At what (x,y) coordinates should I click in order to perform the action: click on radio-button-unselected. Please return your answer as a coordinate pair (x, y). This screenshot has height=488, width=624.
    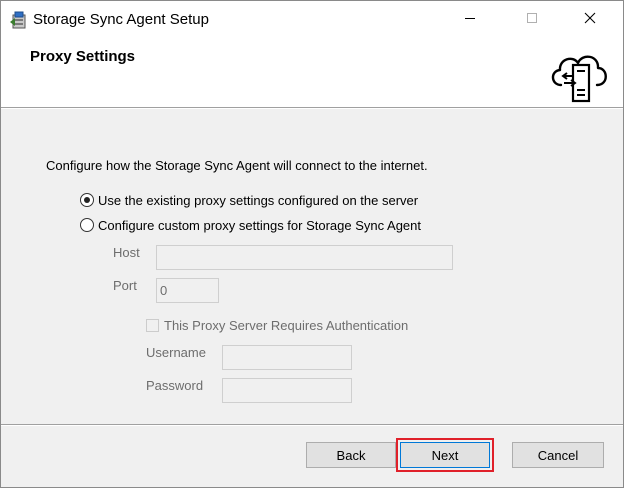
    Looking at the image, I should click on (87, 225).